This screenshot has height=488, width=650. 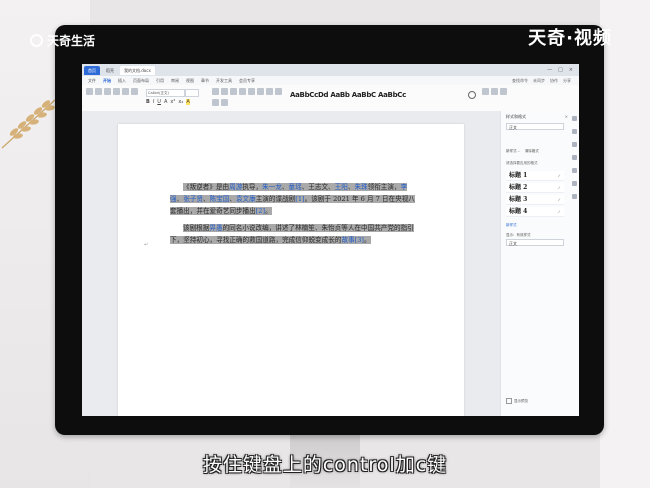 I want to click on undo-icon, so click(x=125, y=91).